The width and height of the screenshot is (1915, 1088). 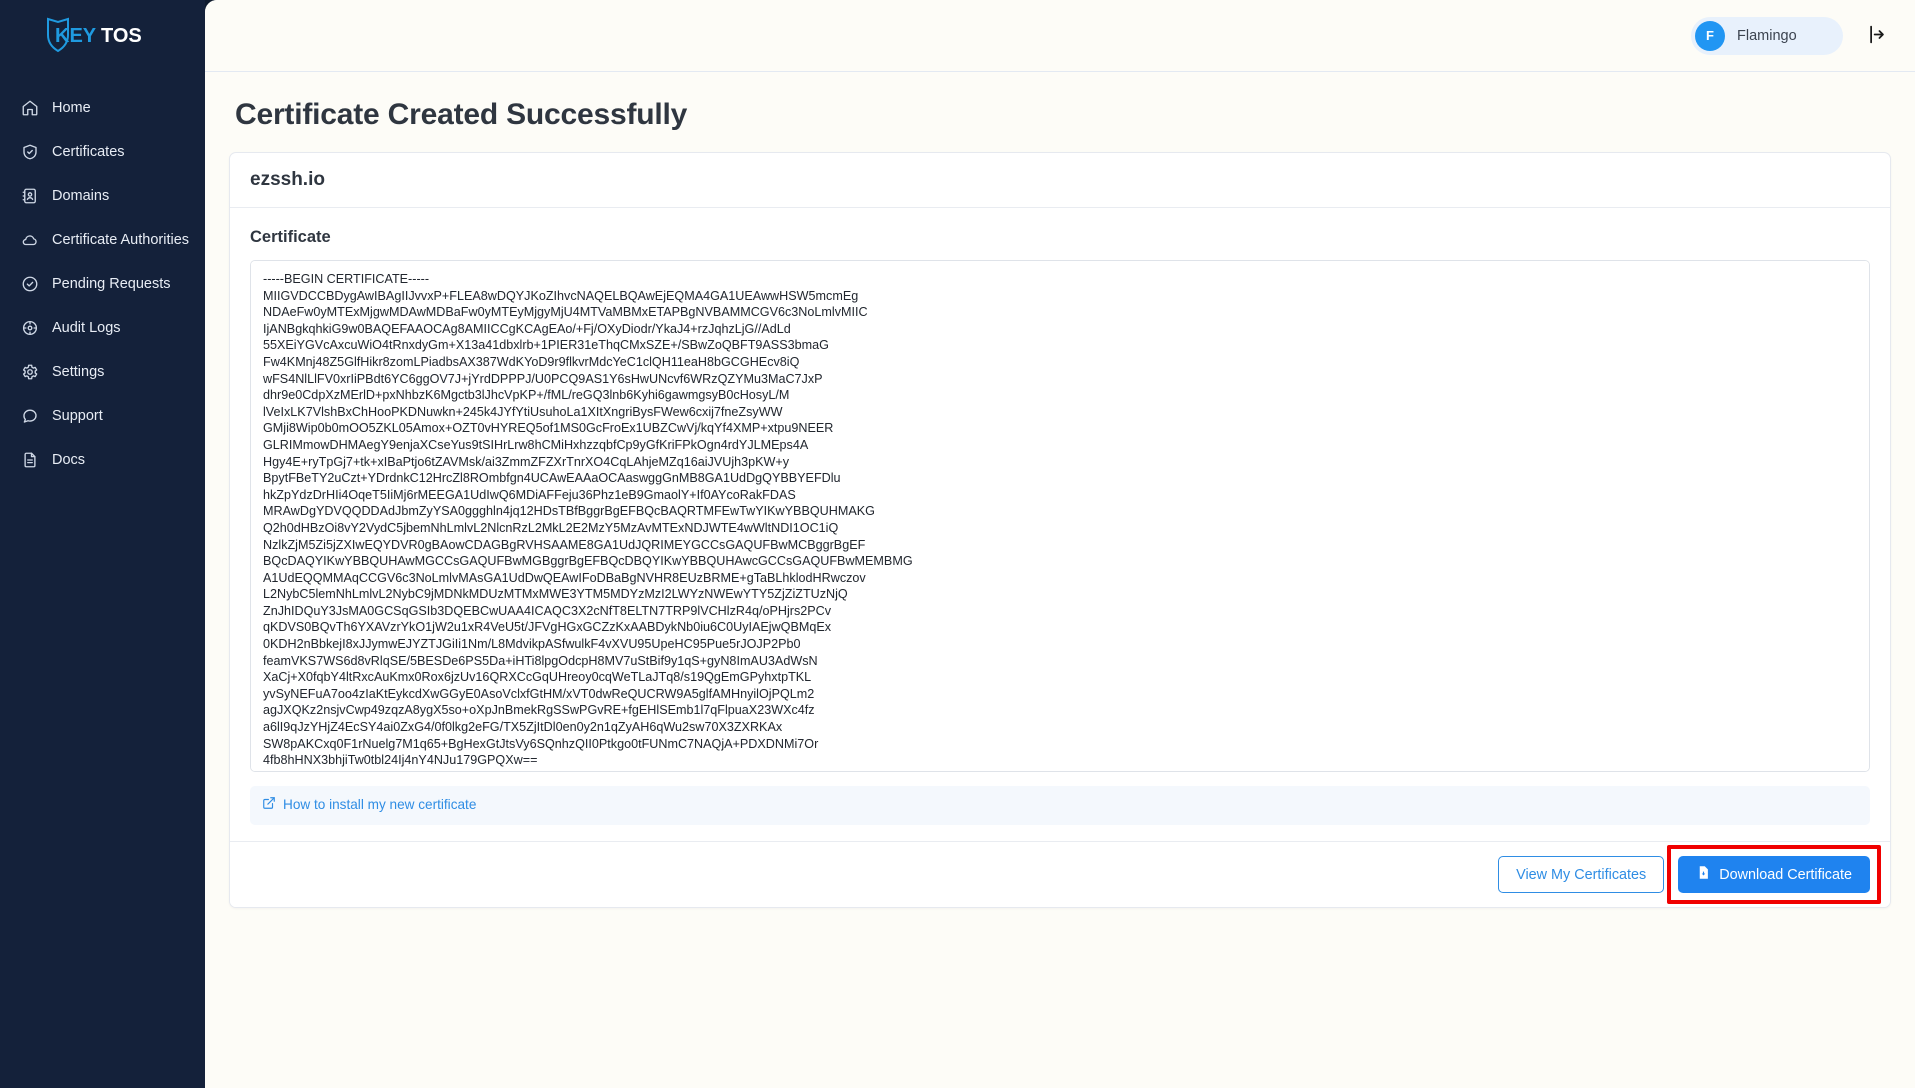 What do you see at coordinates (287, 179) in the screenshot?
I see `card-title: ezssh.io` at bounding box center [287, 179].